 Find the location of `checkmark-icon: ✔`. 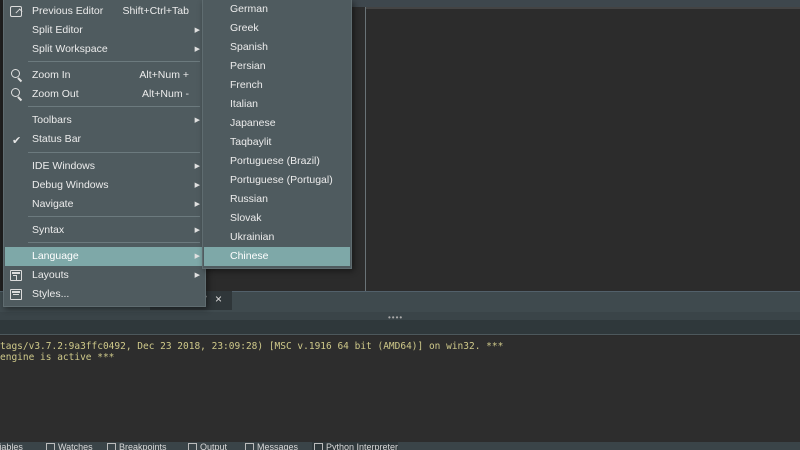

checkmark-icon: ✔ is located at coordinates (17, 141).